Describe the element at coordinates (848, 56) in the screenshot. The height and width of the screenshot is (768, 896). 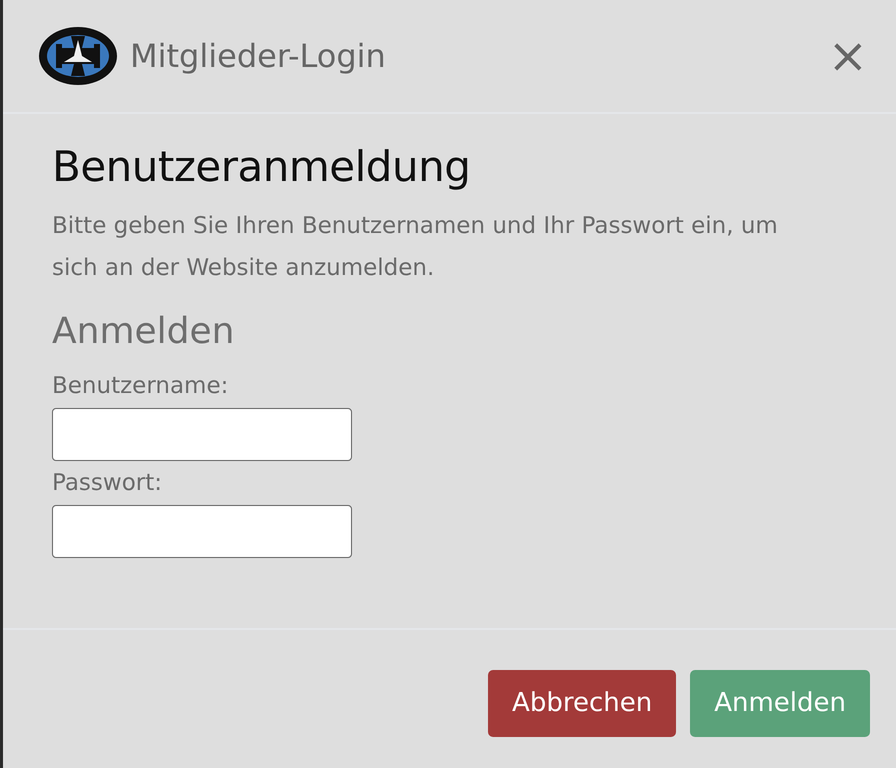
I see `close-button: ×` at that location.